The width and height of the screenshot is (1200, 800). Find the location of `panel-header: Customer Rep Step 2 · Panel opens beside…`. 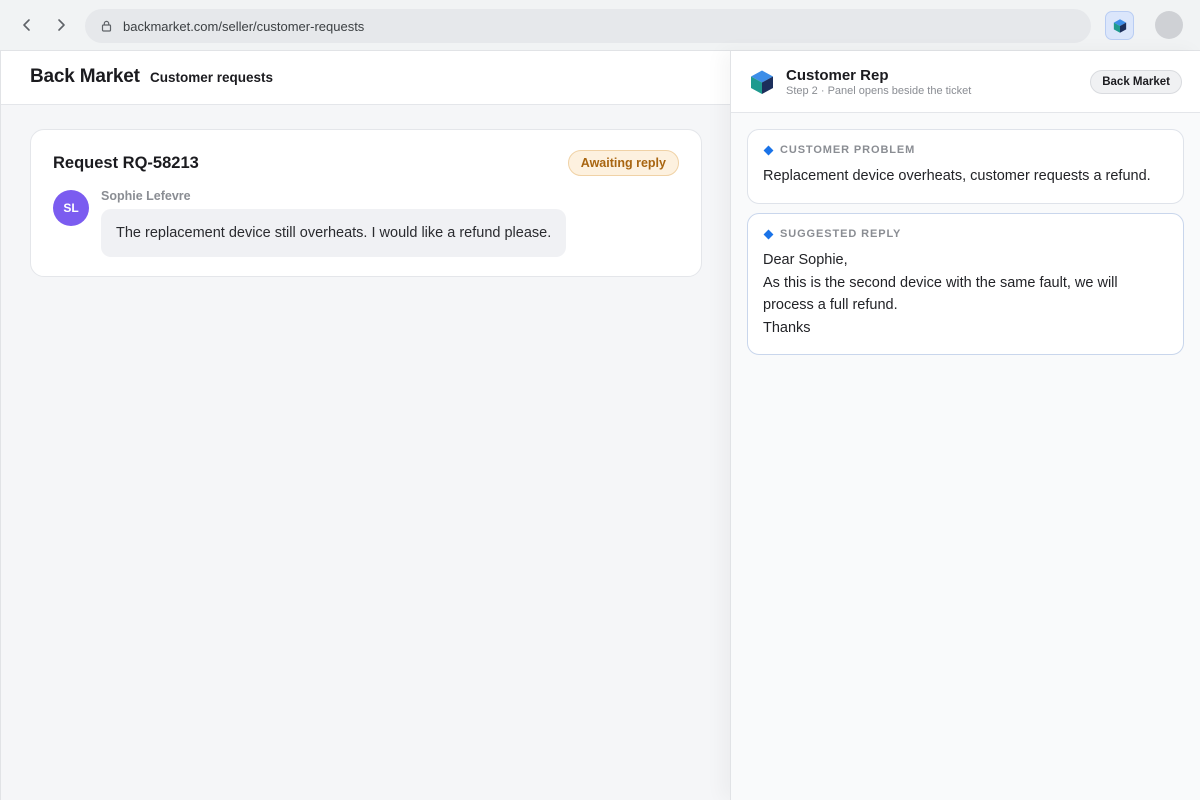

panel-header: Customer Rep Step 2 · Panel opens beside… is located at coordinates (965, 82).